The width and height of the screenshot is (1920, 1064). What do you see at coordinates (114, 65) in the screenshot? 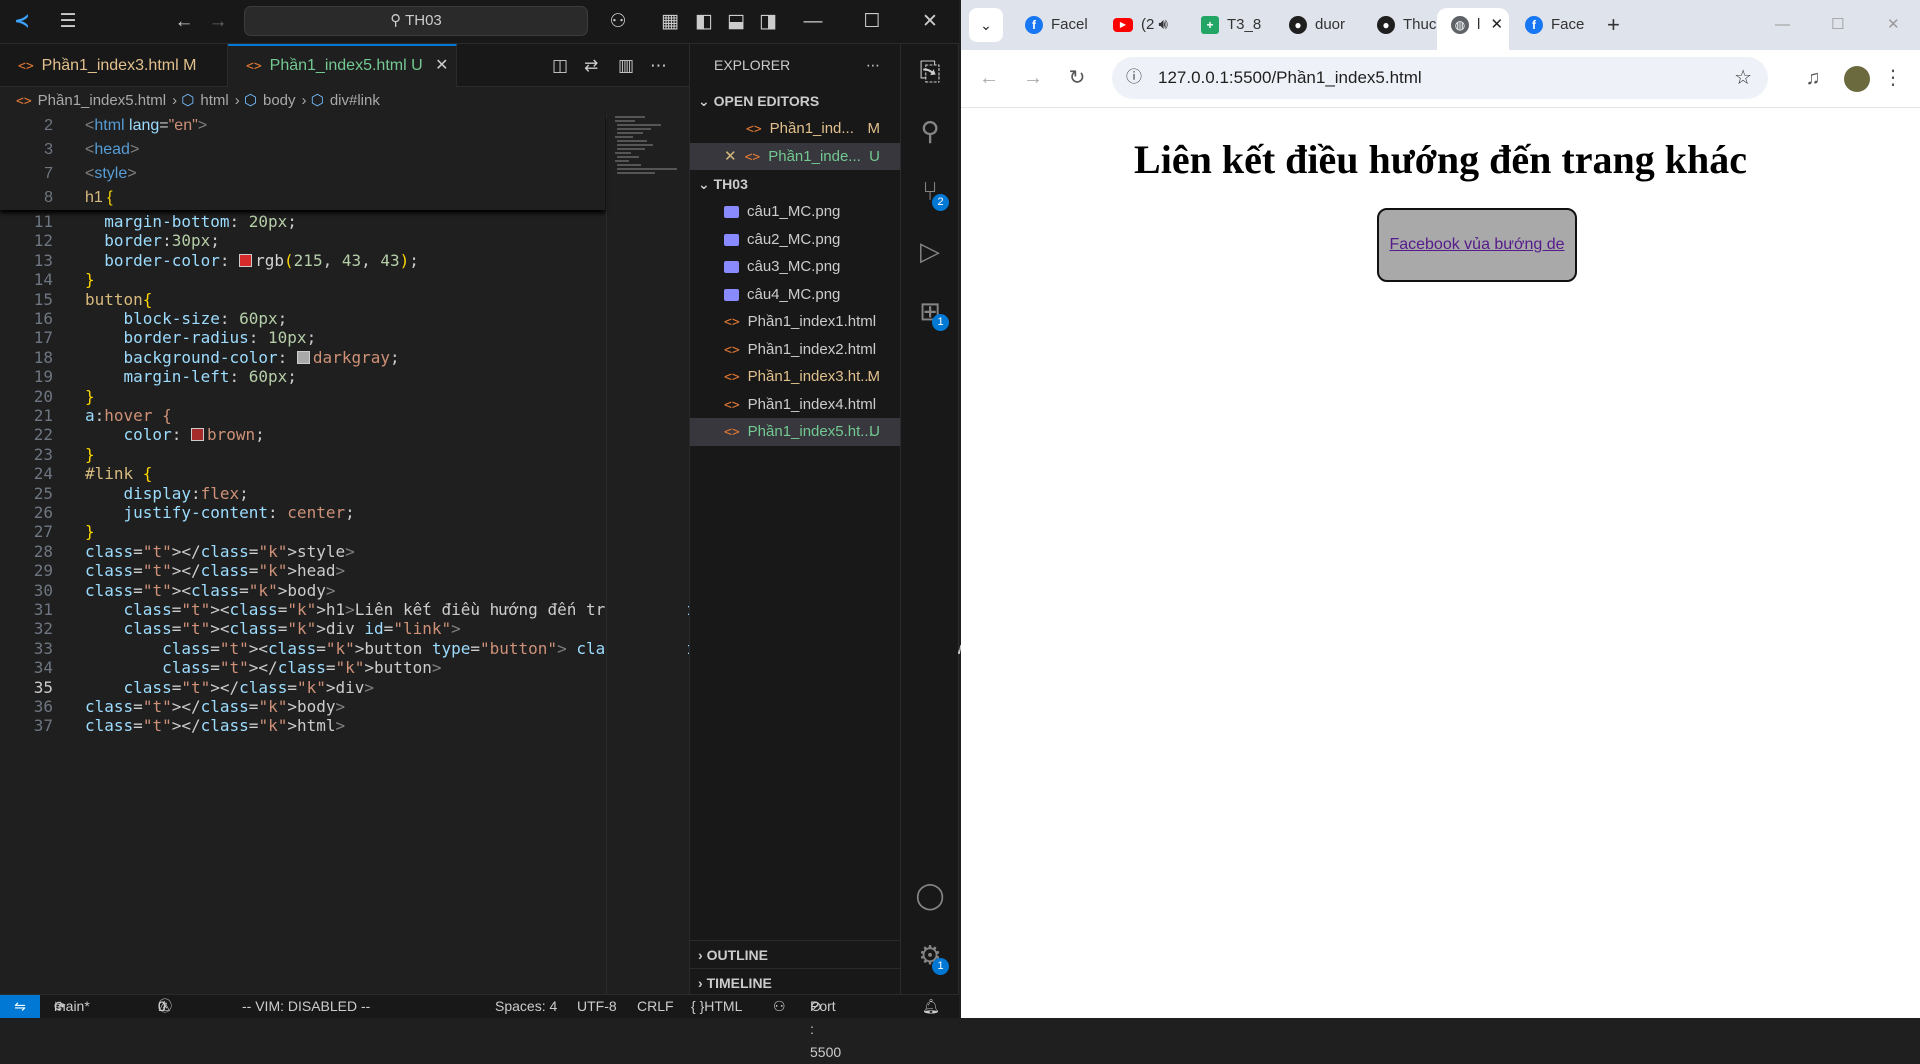
I see `tab-index3: <> Phần1_index3.html M` at bounding box center [114, 65].